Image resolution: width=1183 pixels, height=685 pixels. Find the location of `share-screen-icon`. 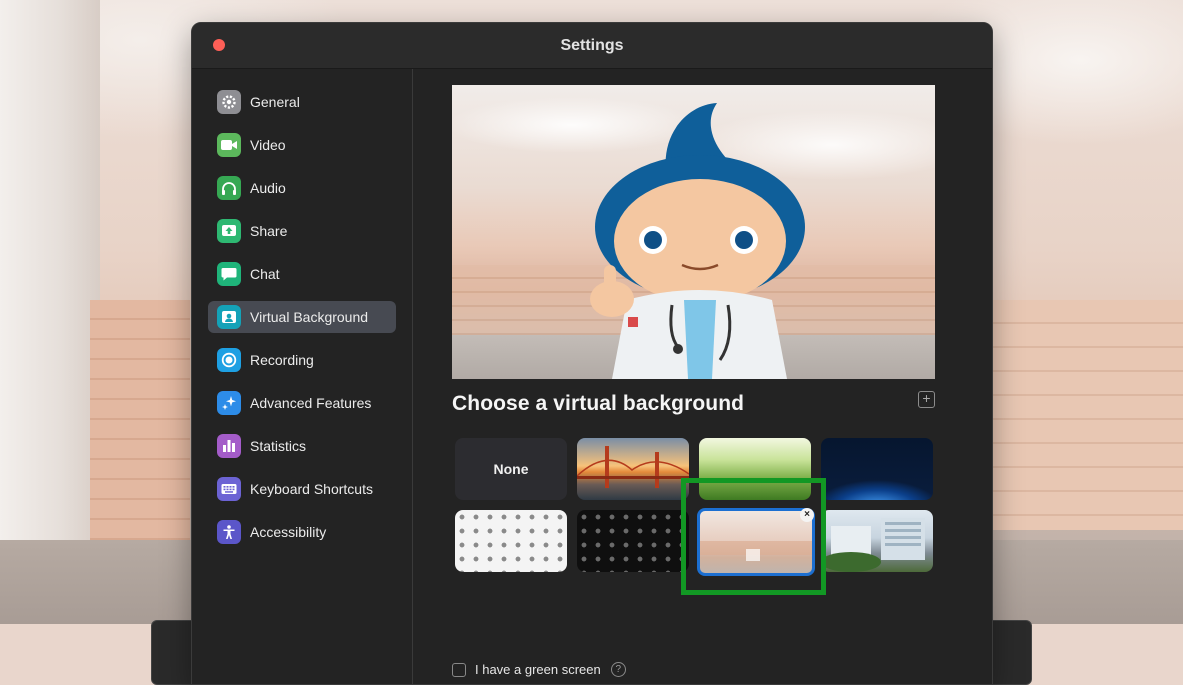

share-screen-icon is located at coordinates (229, 231).